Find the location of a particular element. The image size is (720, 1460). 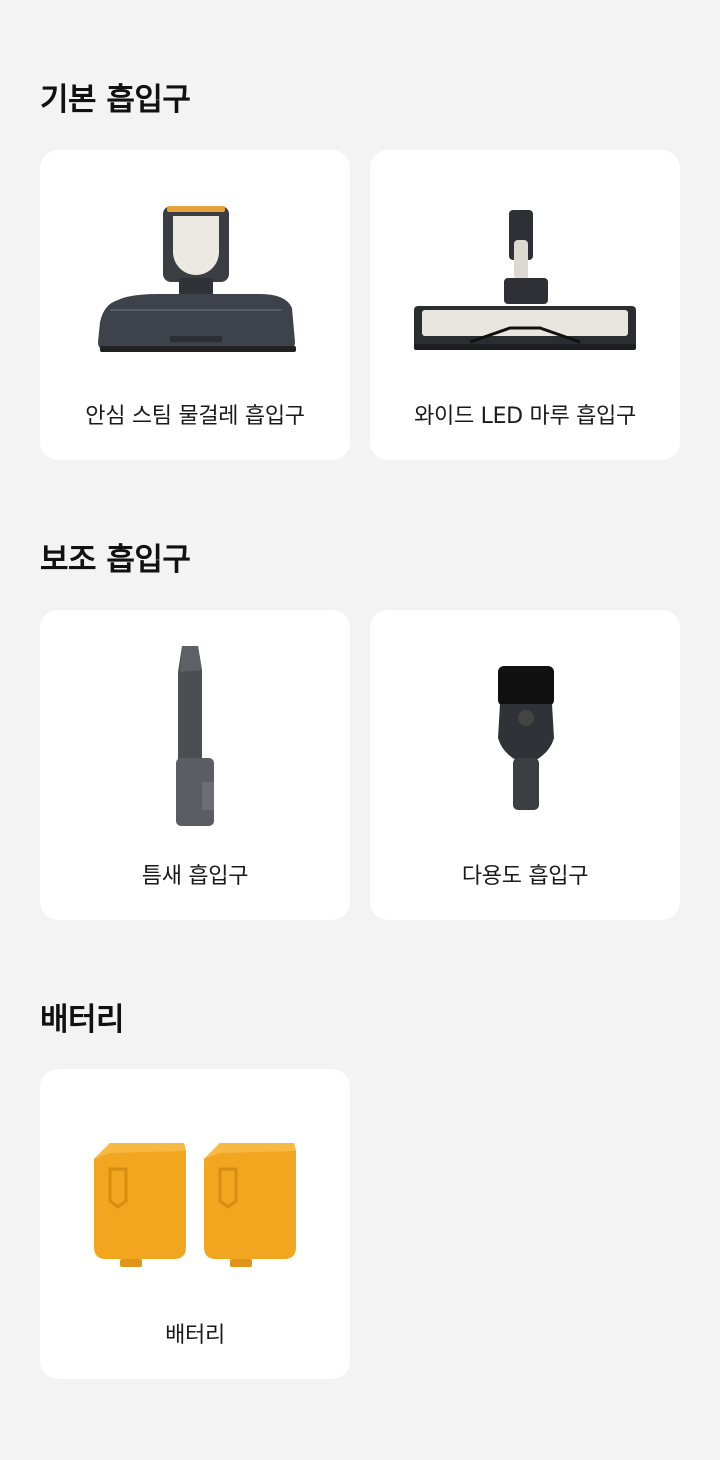

product-card-steam-mop-nozzle: 안심 스팀 물걸레 흡입구 is located at coordinates (195, 305).